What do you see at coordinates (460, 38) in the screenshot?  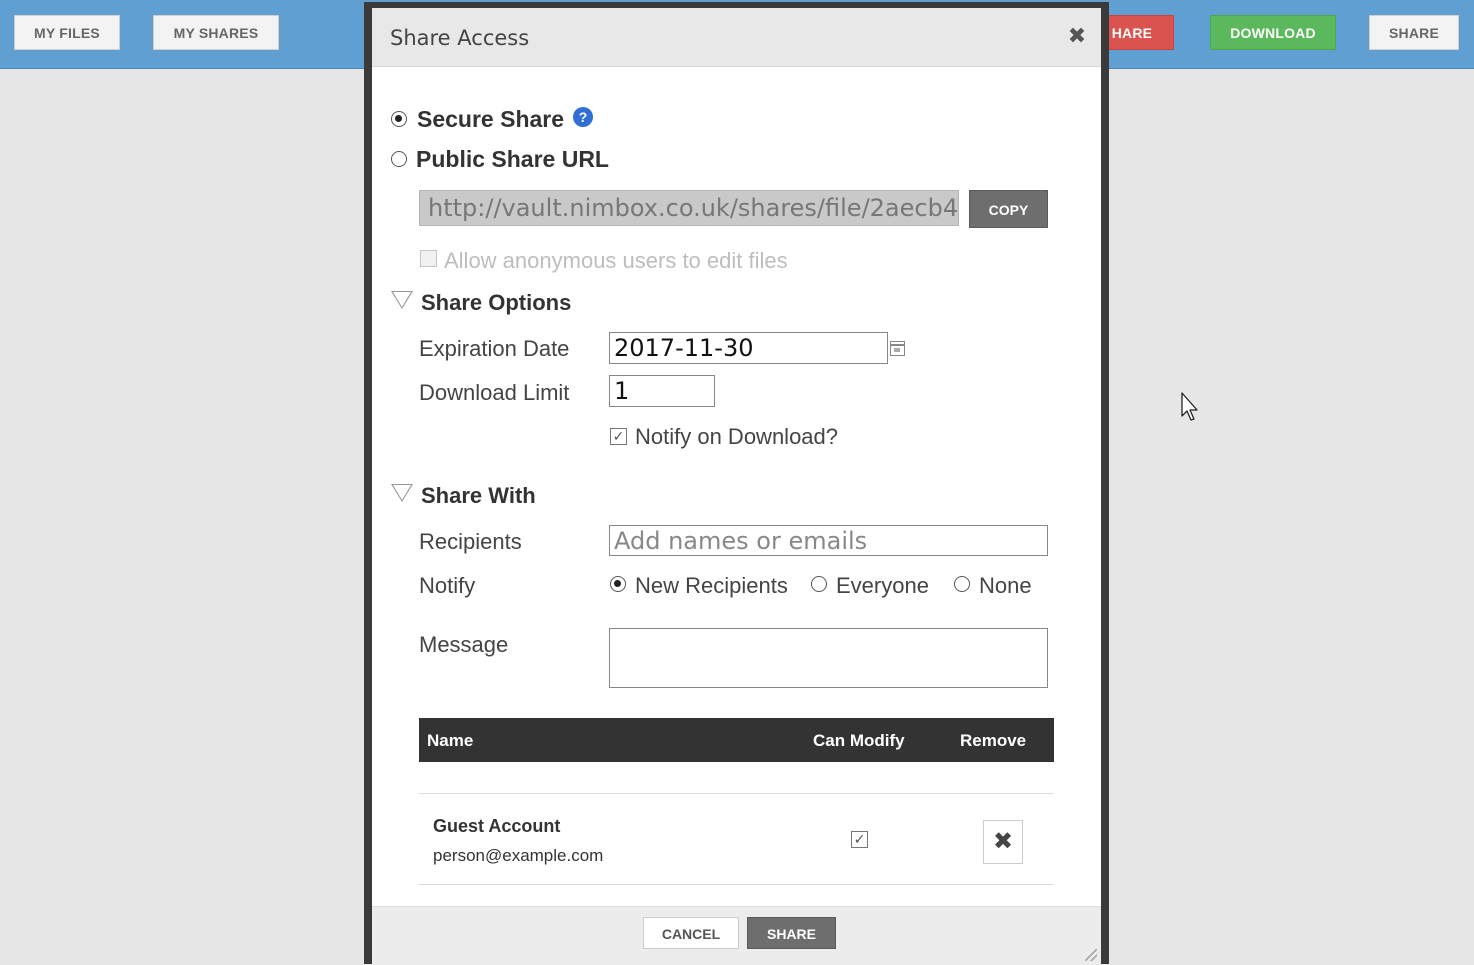 I see `dialog-title: Share Access` at bounding box center [460, 38].